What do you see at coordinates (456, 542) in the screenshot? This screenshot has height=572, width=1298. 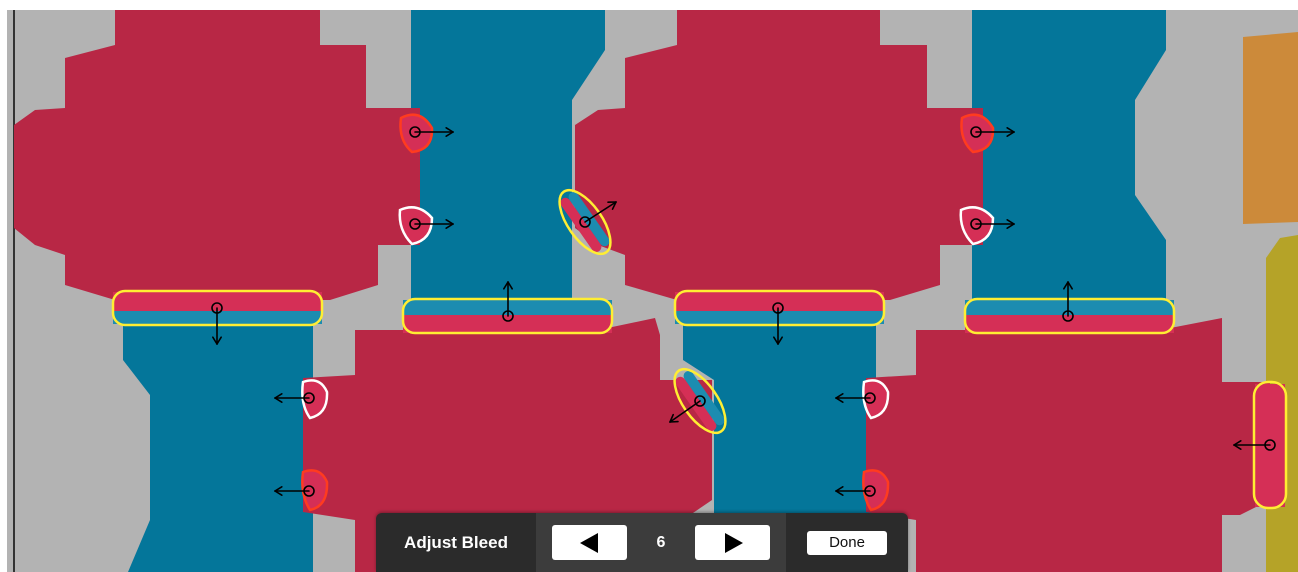 I see `adjust-bleed-title: Adjust Bleed` at bounding box center [456, 542].